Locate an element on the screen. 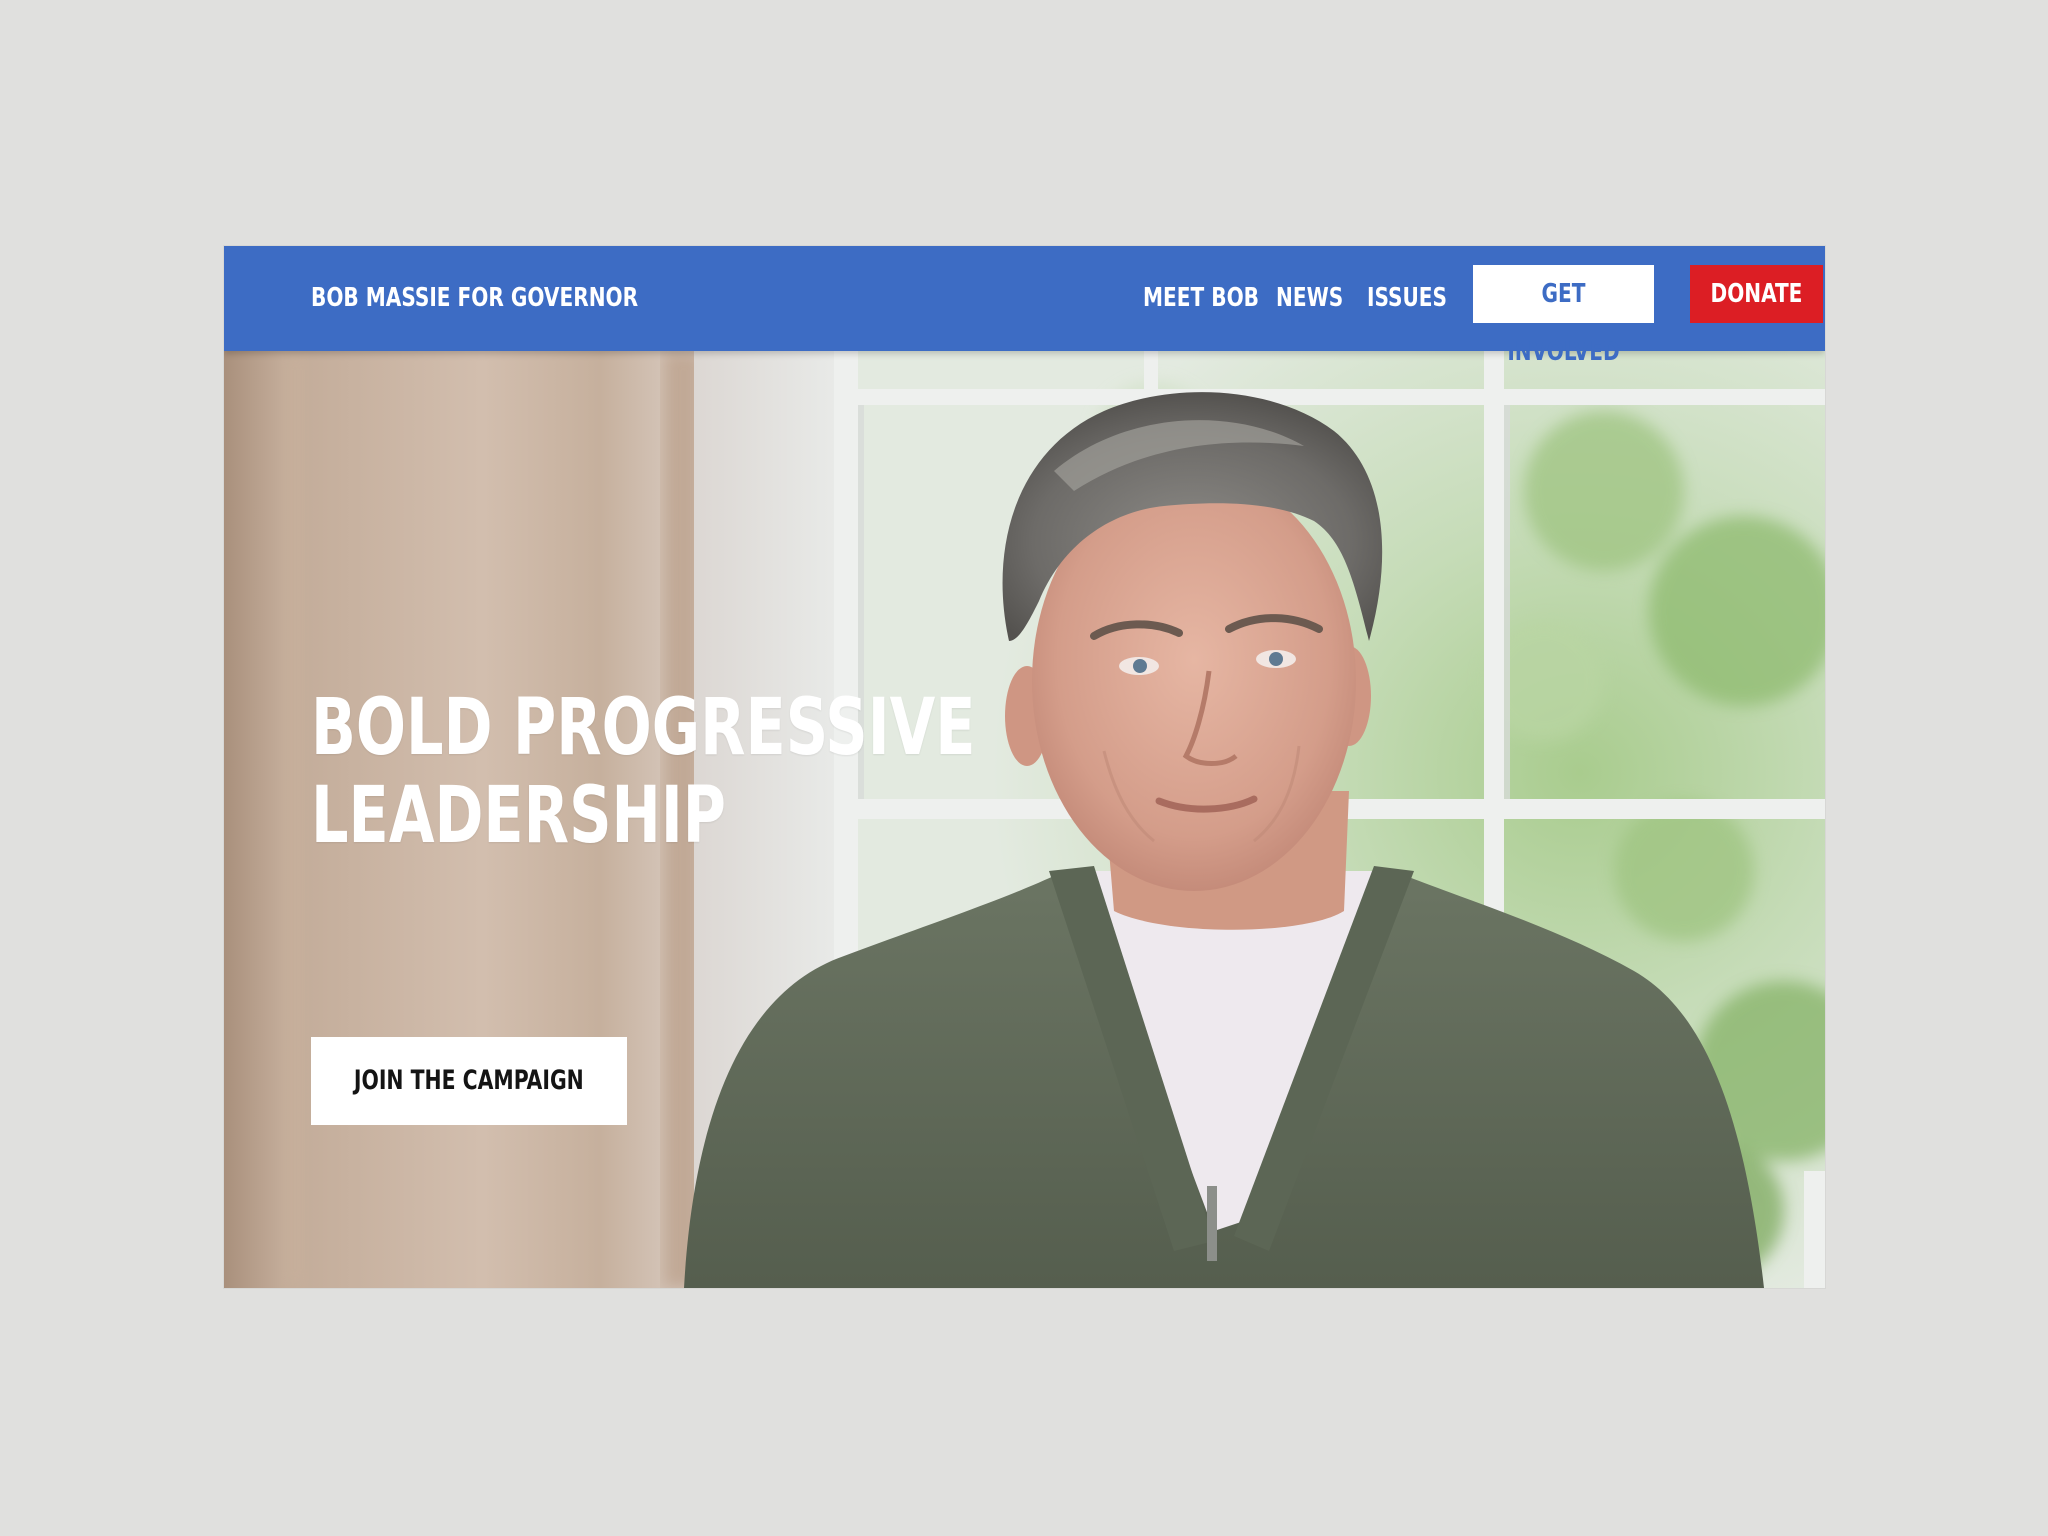  donate-label: DONATE is located at coordinates (1756, 294).